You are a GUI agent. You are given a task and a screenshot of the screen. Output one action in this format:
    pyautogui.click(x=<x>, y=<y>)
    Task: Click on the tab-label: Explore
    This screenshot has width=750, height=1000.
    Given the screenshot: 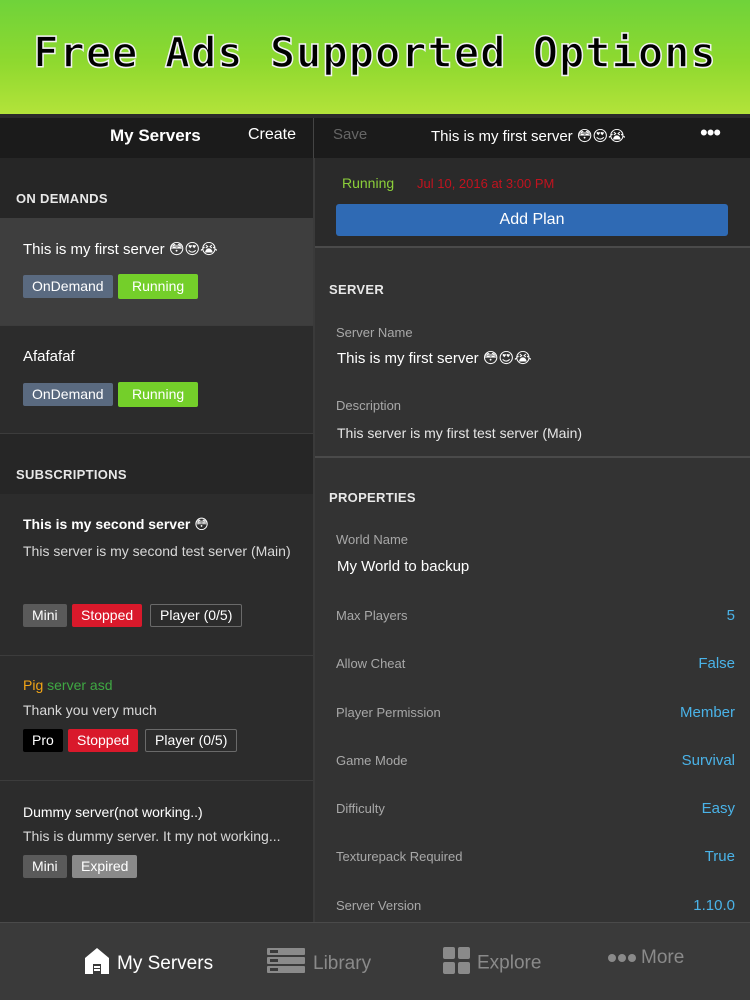 What is the action you would take?
    pyautogui.click(x=509, y=963)
    